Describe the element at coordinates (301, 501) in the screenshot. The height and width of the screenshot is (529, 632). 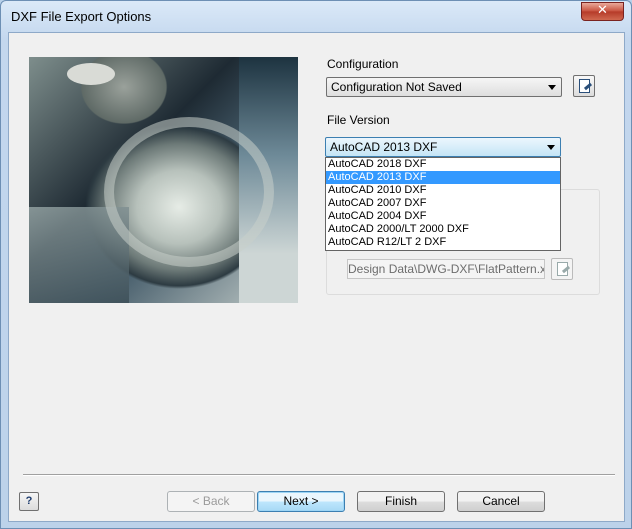
I see `next-button: Next >` at that location.